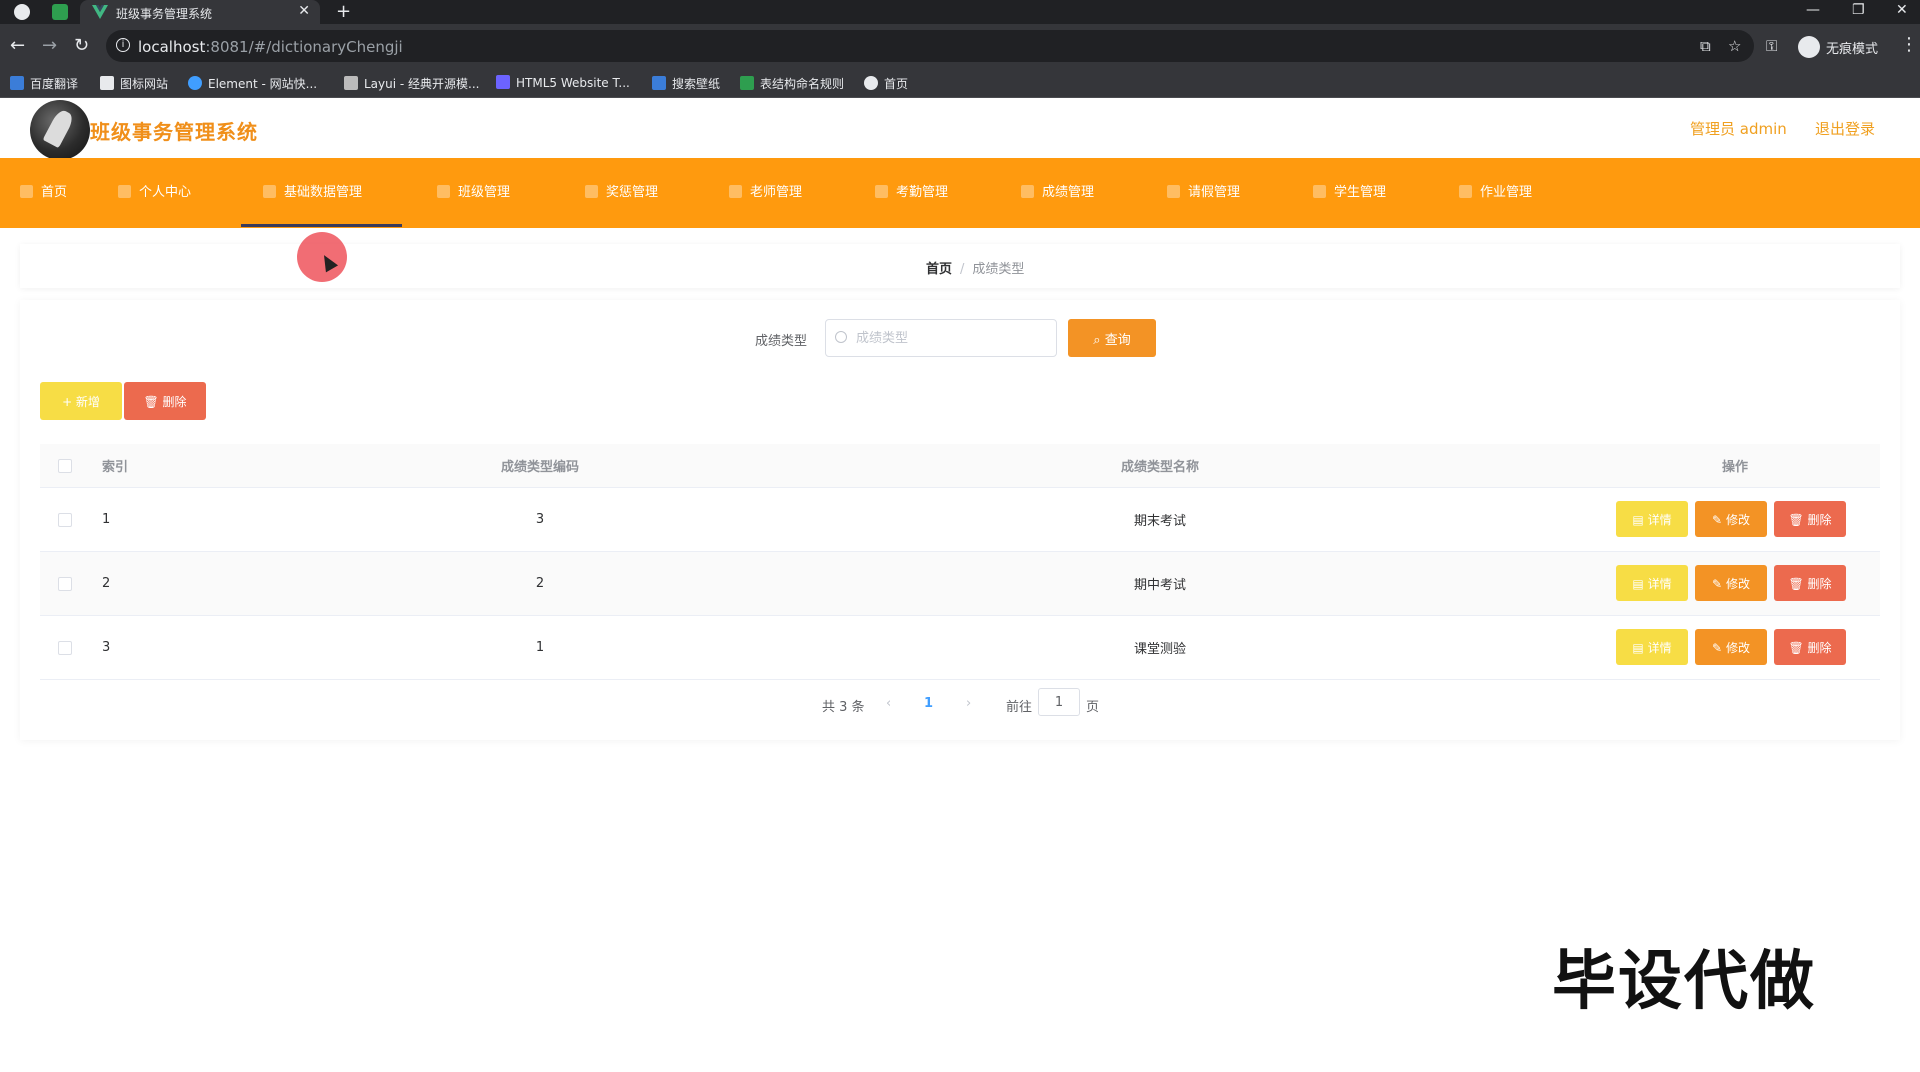 Image resolution: width=1920 pixels, height=1072 pixels. Describe the element at coordinates (1349, 193) in the screenshot. I see `nav-item-students: 学生管理` at that location.